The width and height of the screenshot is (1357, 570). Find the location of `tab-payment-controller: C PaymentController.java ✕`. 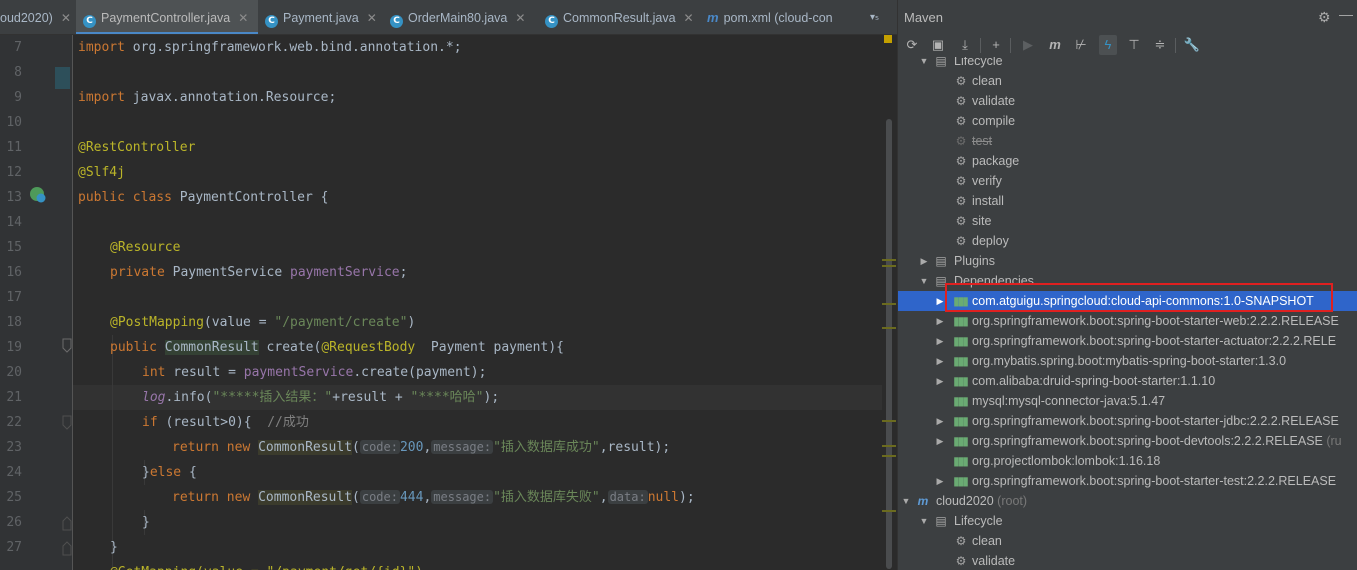

tab-payment-controller: C PaymentController.java ✕ is located at coordinates (167, 17).